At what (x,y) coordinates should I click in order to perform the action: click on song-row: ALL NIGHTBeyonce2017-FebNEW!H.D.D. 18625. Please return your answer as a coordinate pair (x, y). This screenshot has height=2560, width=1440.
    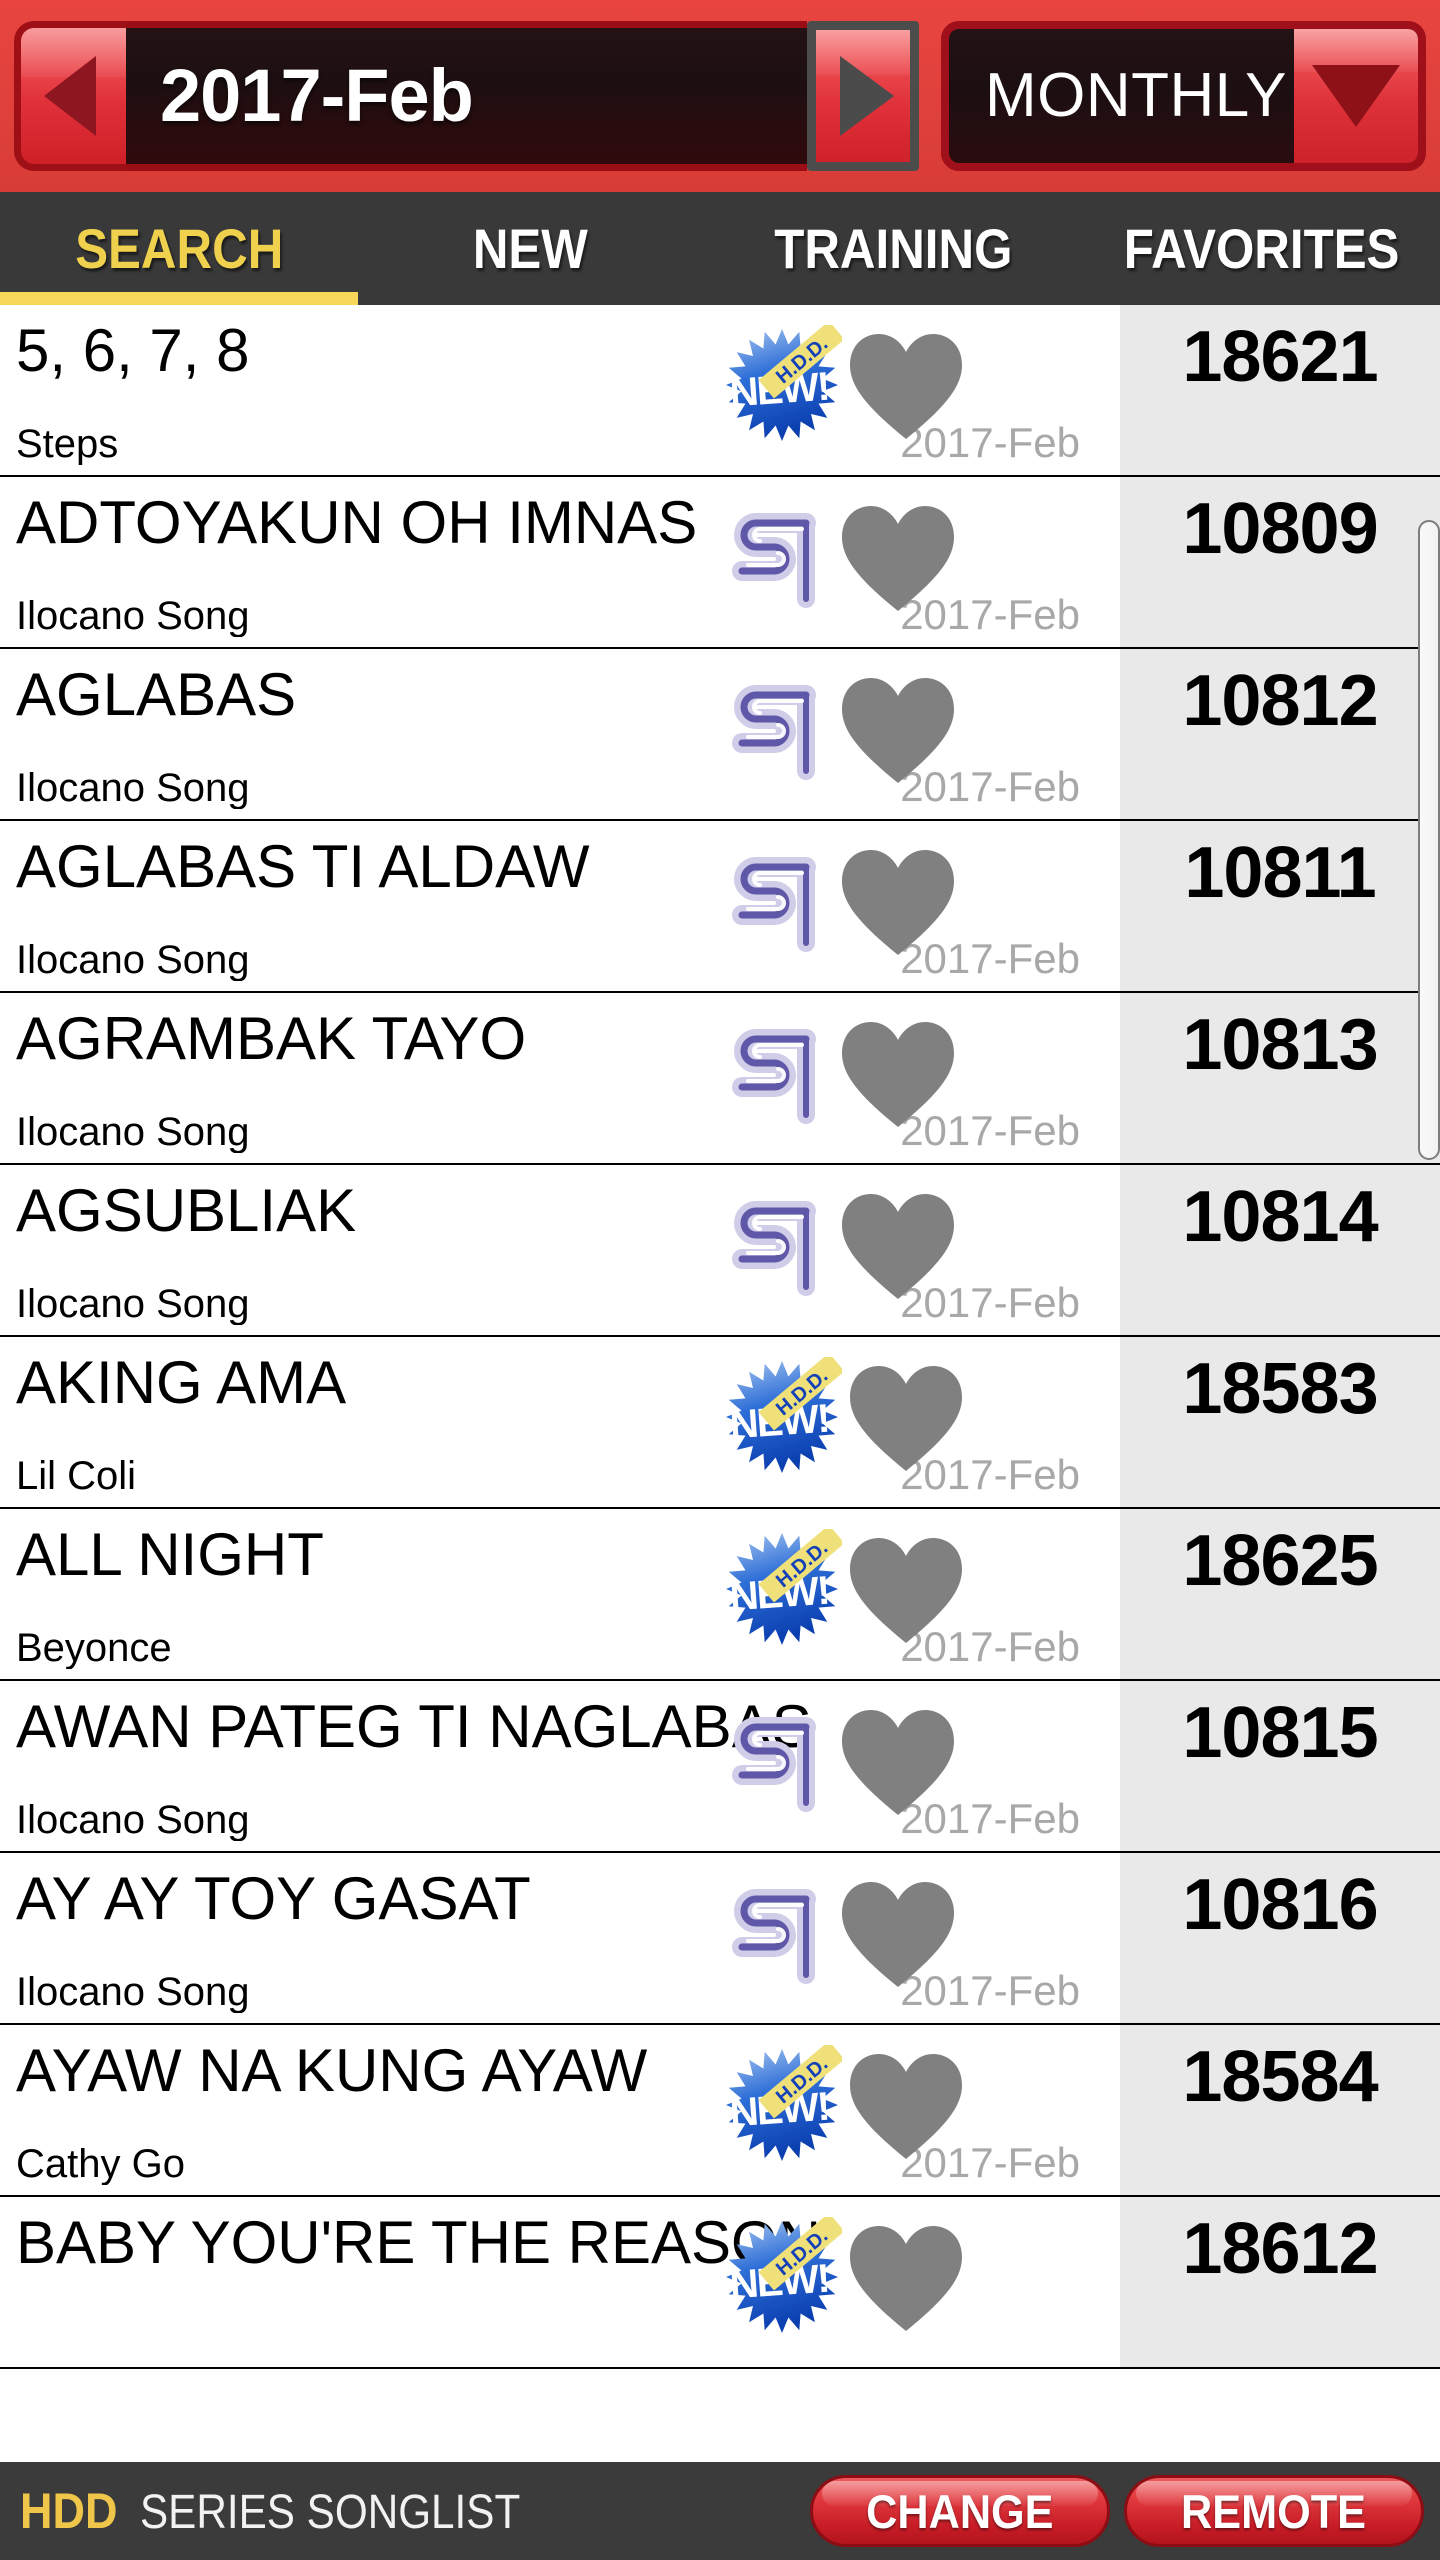
    Looking at the image, I should click on (720, 1595).